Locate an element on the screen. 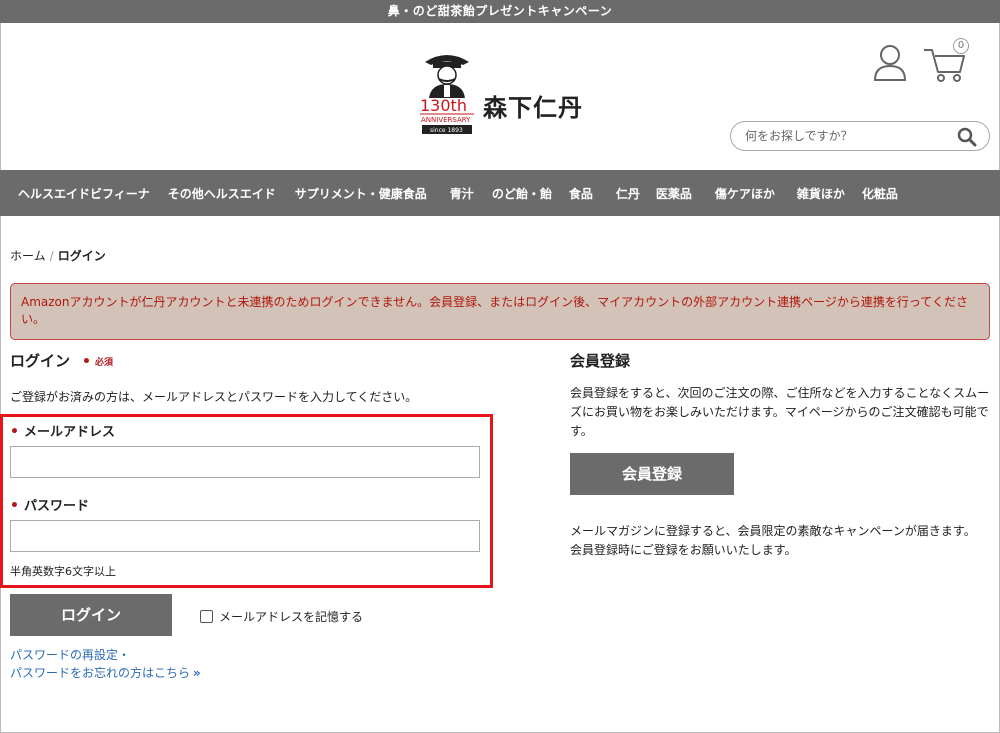  checkbox-icon is located at coordinates (206, 616).